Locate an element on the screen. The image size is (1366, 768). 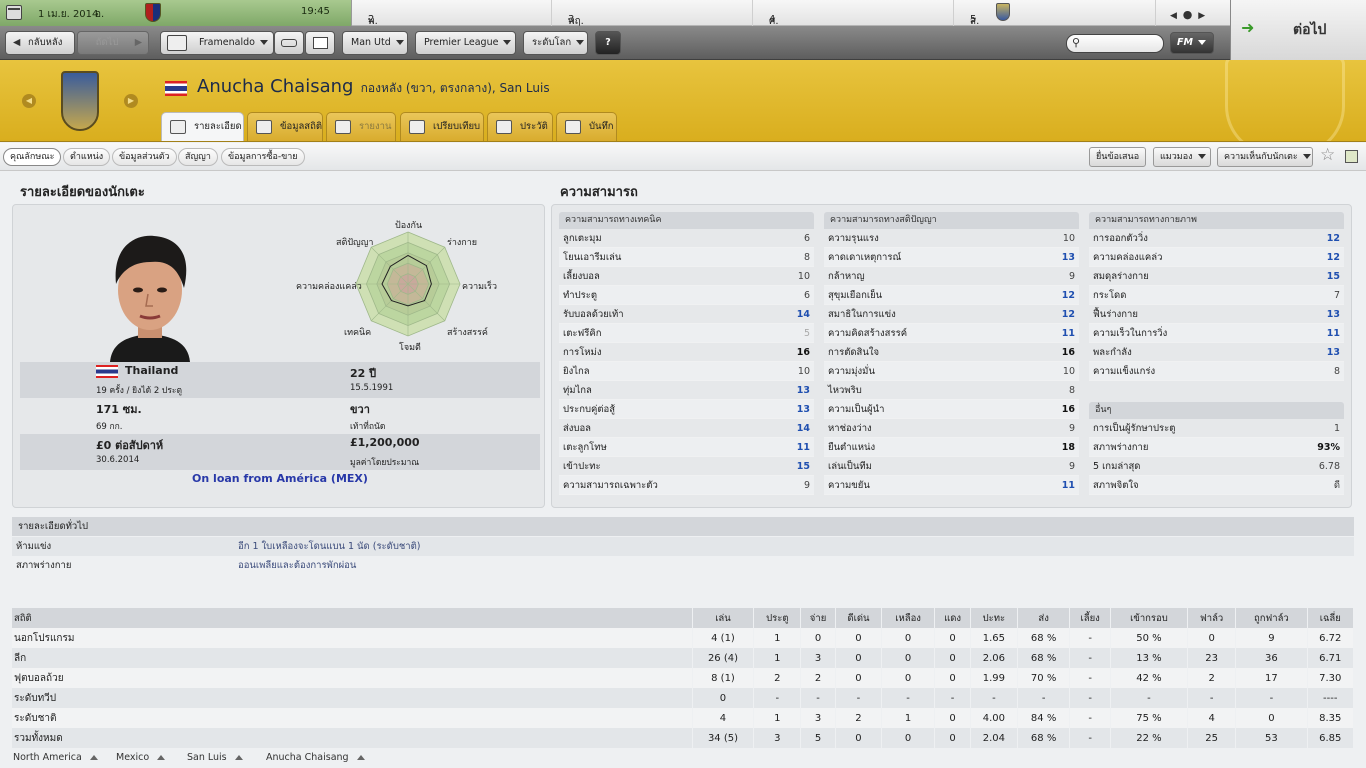
prev-arrow-icon: ◀ is located at coordinates (1173, 16).